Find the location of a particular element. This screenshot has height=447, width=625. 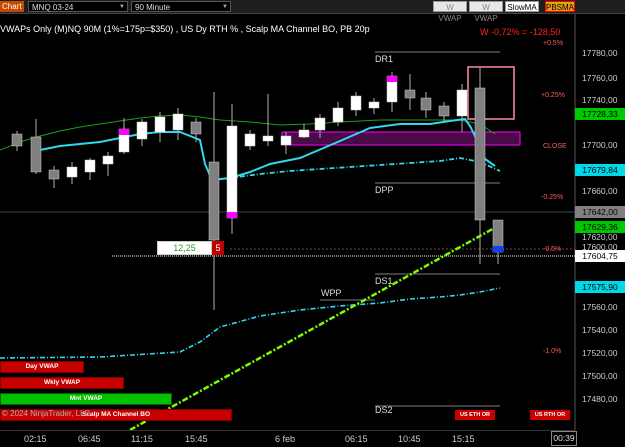

price-badge-last: 17642,00 is located at coordinates (600, 212).